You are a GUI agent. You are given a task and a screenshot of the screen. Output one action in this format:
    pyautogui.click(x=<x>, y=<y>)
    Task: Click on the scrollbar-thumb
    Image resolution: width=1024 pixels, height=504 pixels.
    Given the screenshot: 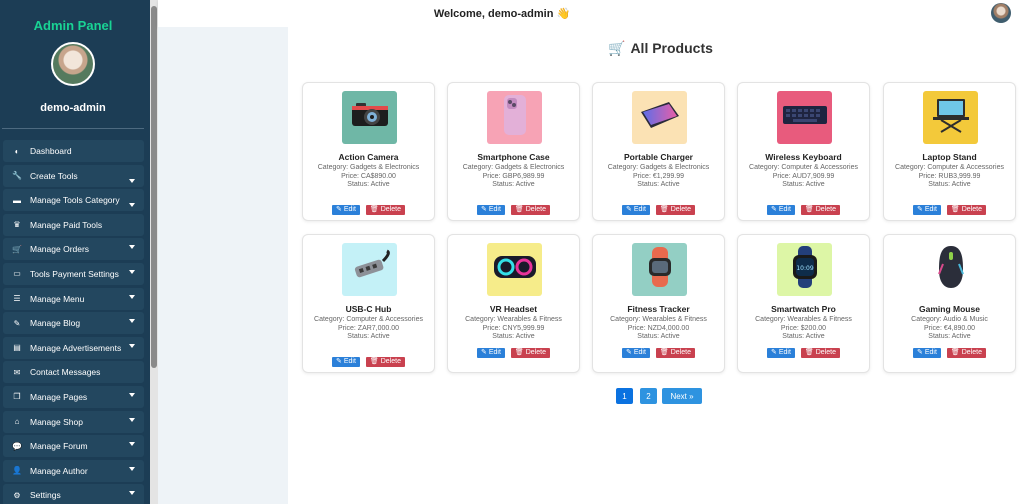 What is the action you would take?
    pyautogui.click(x=154, y=187)
    